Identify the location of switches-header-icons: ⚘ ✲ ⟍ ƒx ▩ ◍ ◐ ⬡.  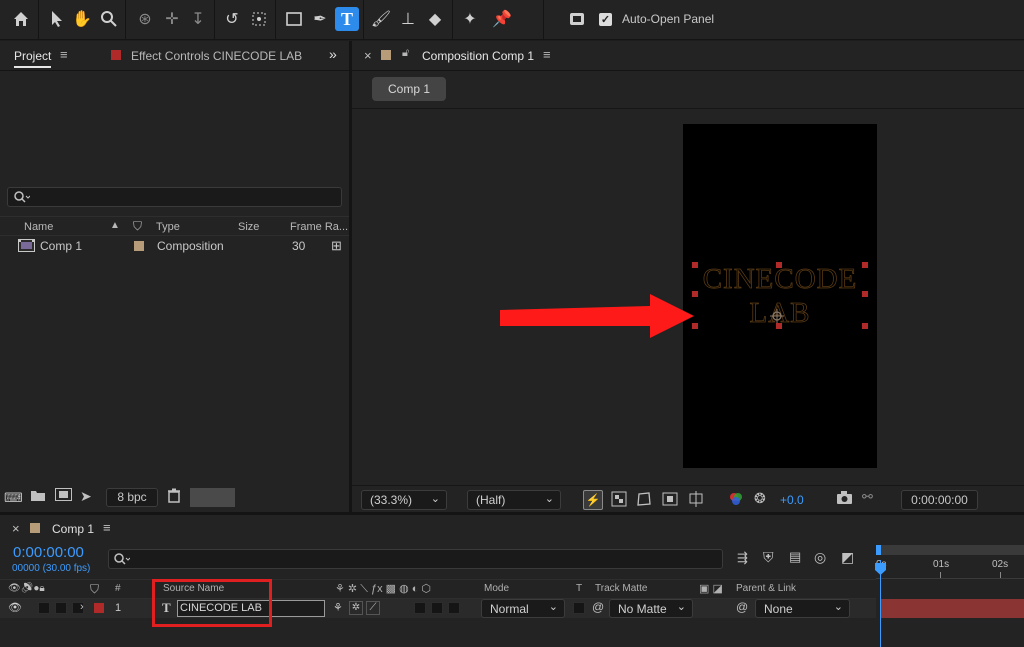
(383, 589).